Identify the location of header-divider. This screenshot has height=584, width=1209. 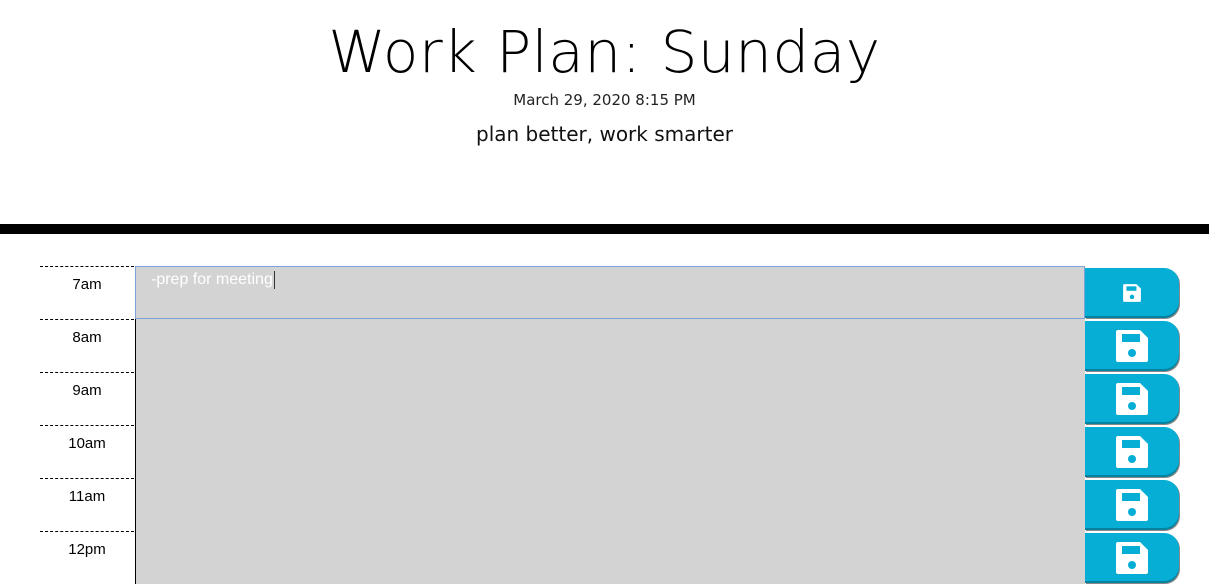
(604, 229).